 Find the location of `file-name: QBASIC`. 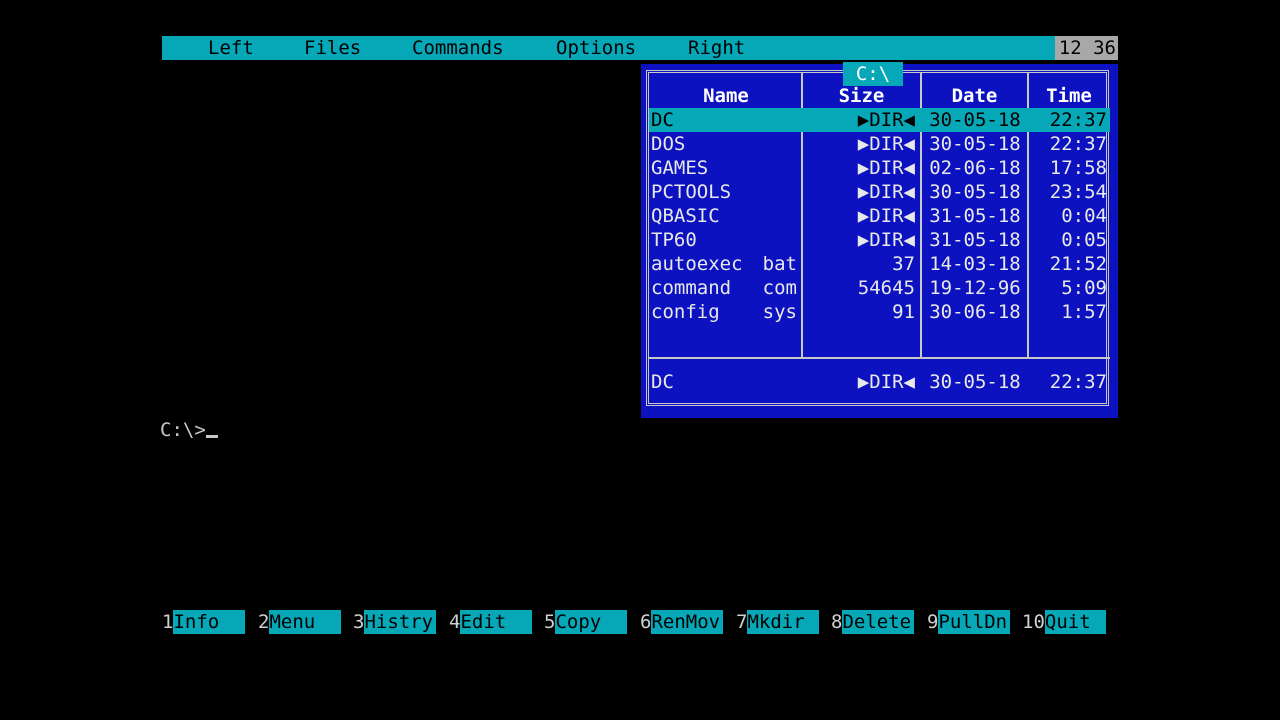

file-name: QBASIC is located at coordinates (685, 216).